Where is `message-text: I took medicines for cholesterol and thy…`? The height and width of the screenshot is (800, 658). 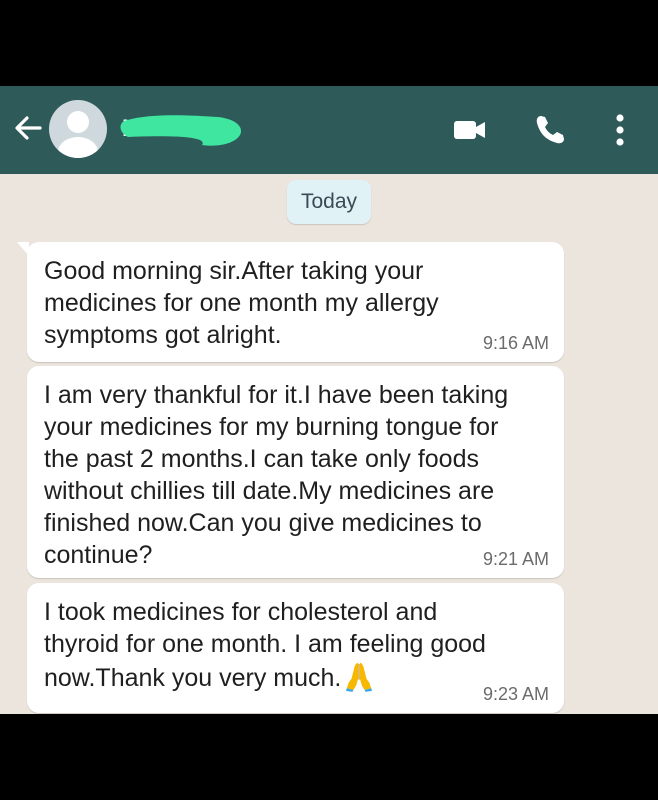
message-text: I took medicines for cholesterol and thy… is located at coordinates (265, 645).